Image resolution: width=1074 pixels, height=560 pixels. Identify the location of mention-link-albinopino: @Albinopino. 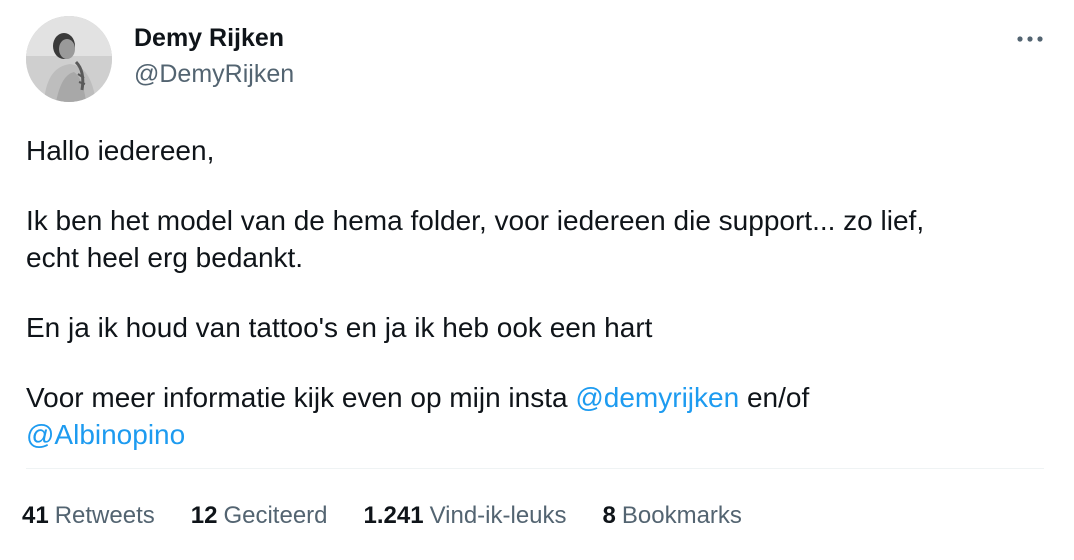
(105, 434).